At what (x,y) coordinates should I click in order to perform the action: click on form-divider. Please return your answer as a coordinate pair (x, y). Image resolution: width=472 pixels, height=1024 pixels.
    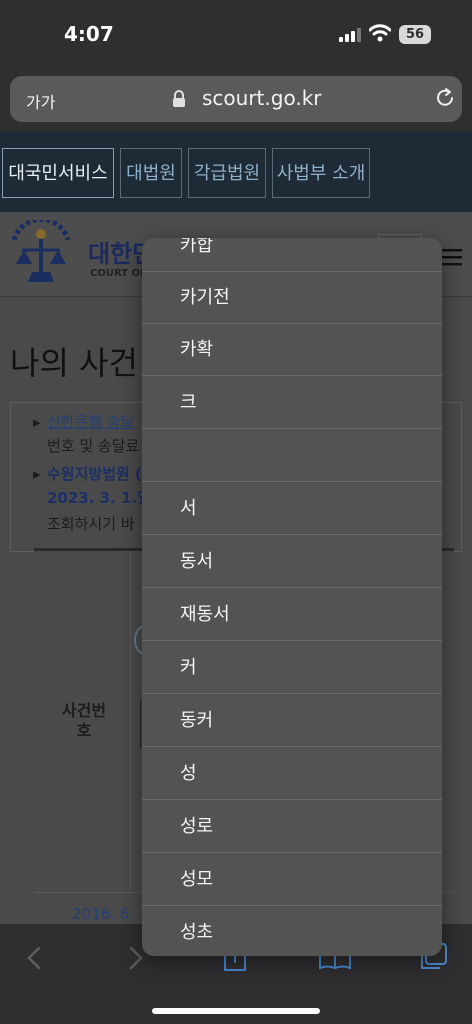
    Looking at the image, I should click on (130, 721).